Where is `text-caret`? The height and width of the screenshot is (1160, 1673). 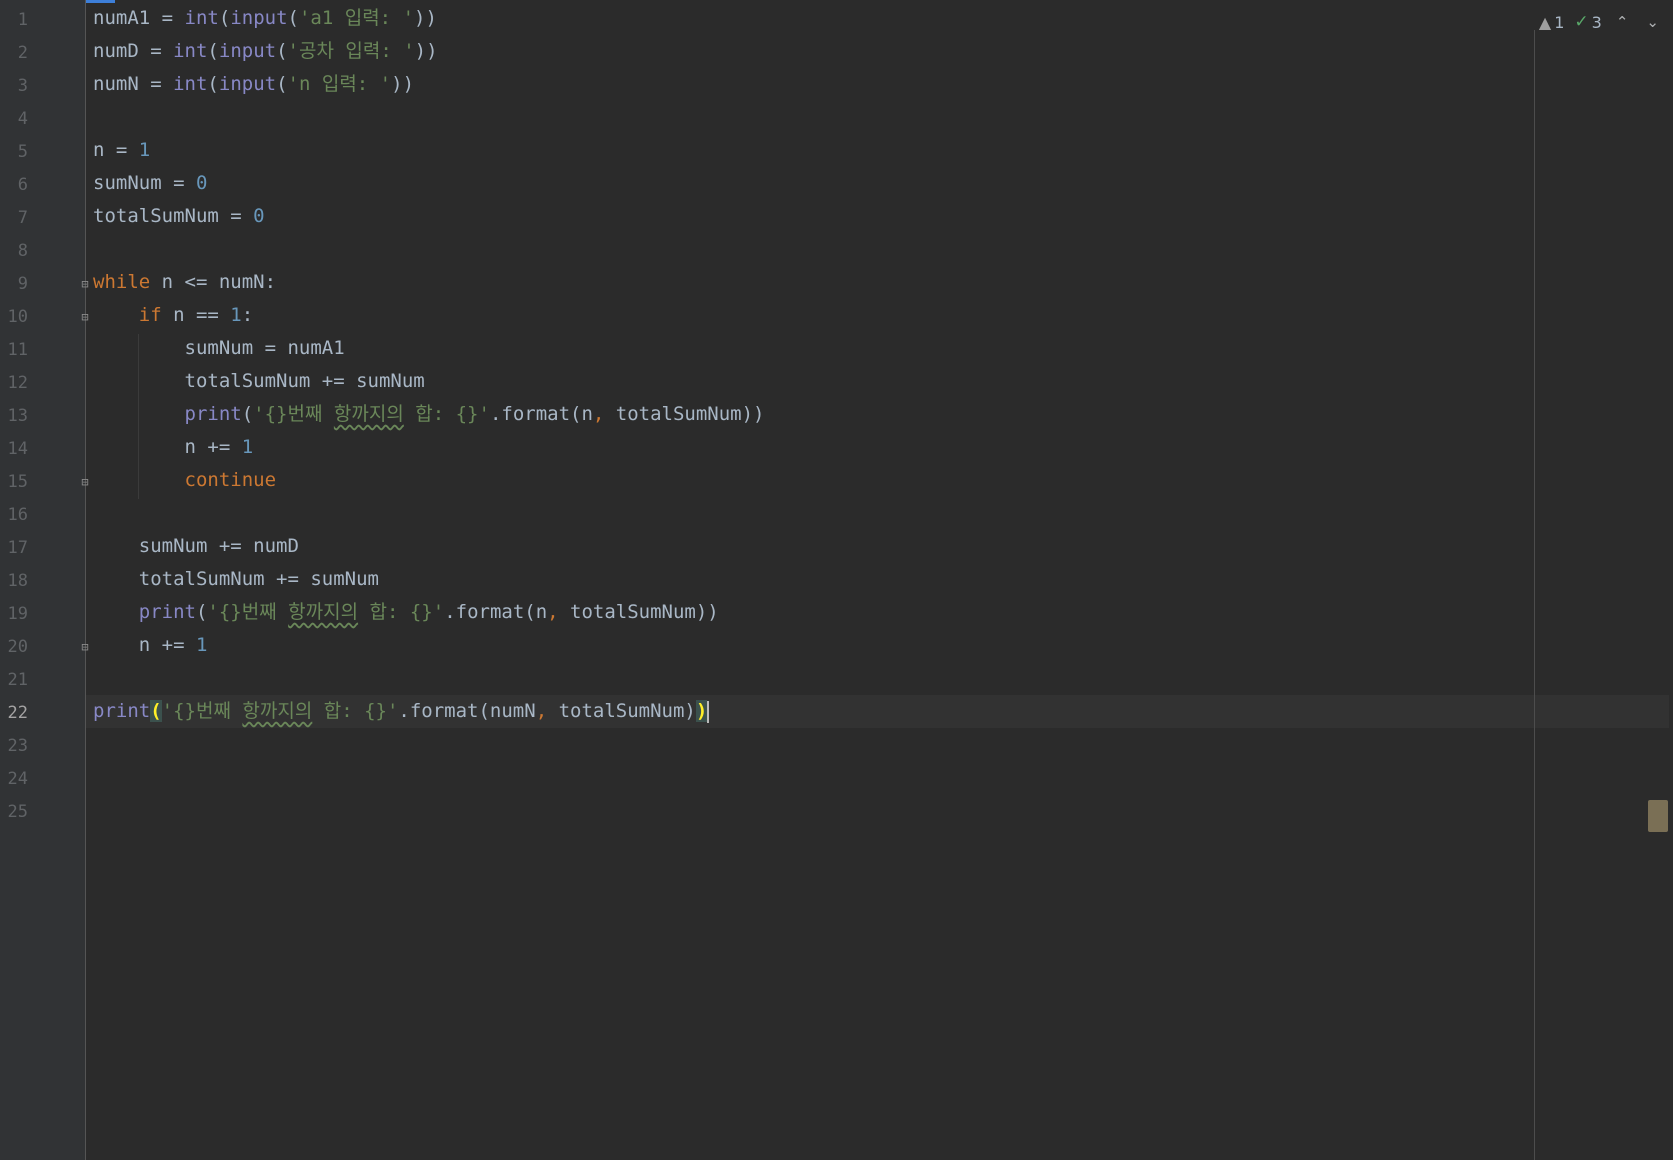 text-caret is located at coordinates (708, 711).